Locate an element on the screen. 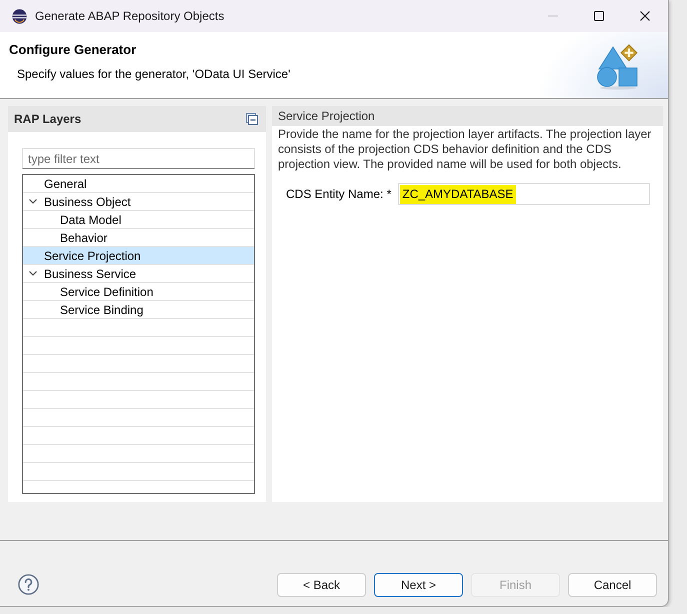 This screenshot has height=614, width=687. tree-item: Service Projection is located at coordinates (138, 255).